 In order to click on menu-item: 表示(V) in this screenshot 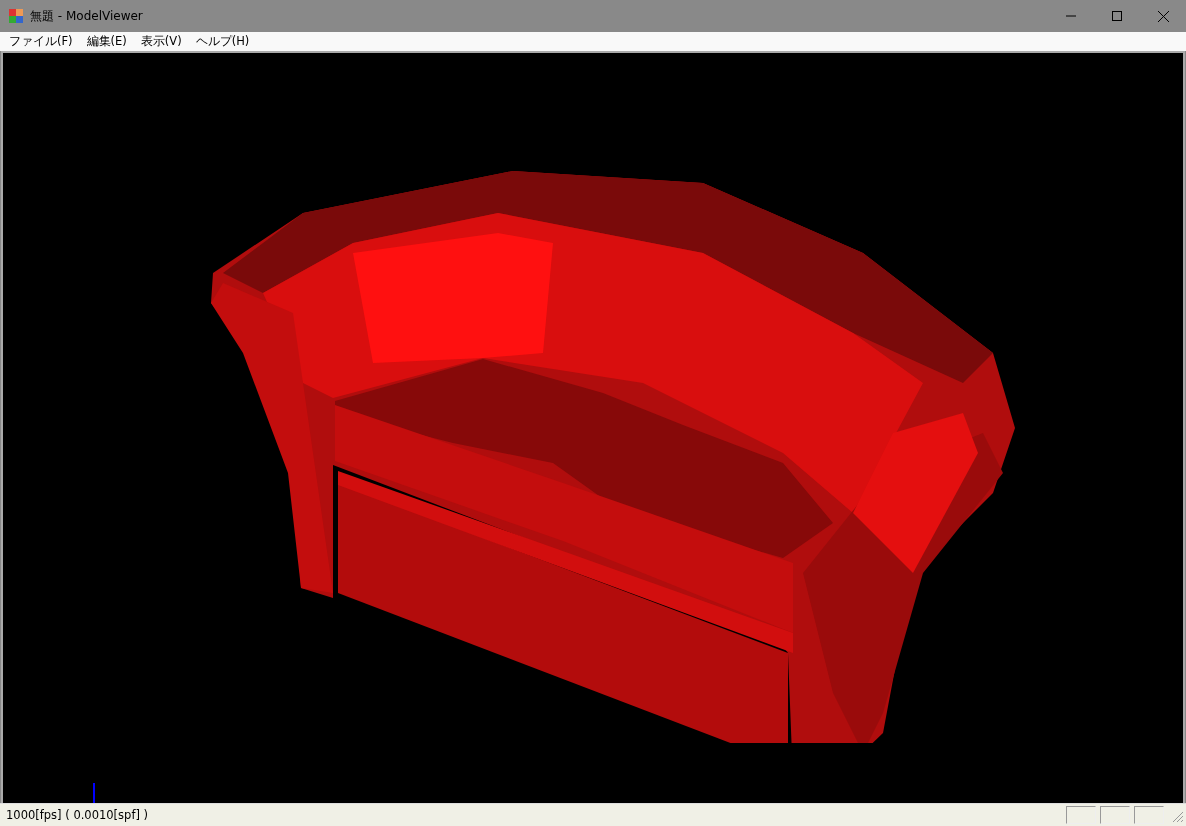, I will do `click(161, 41)`.